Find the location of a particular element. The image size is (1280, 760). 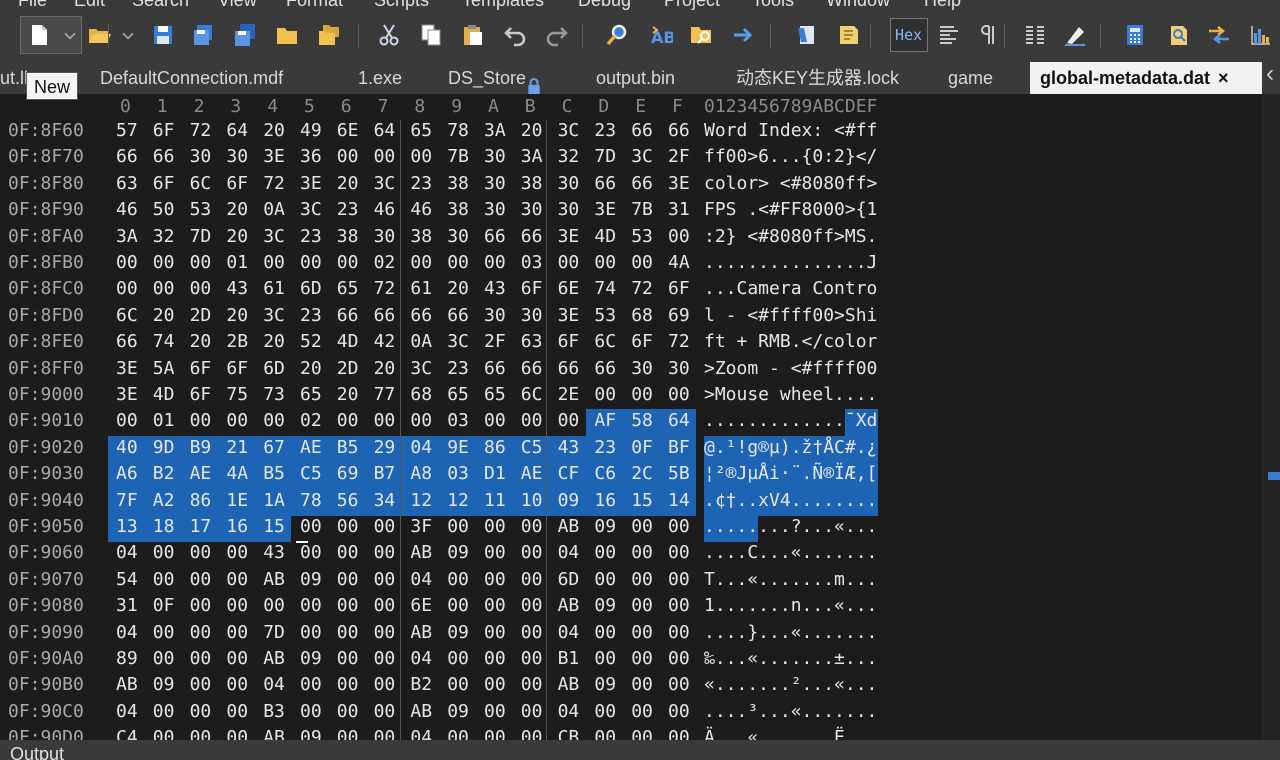

hex-byte: 46 is located at coordinates (421, 209).